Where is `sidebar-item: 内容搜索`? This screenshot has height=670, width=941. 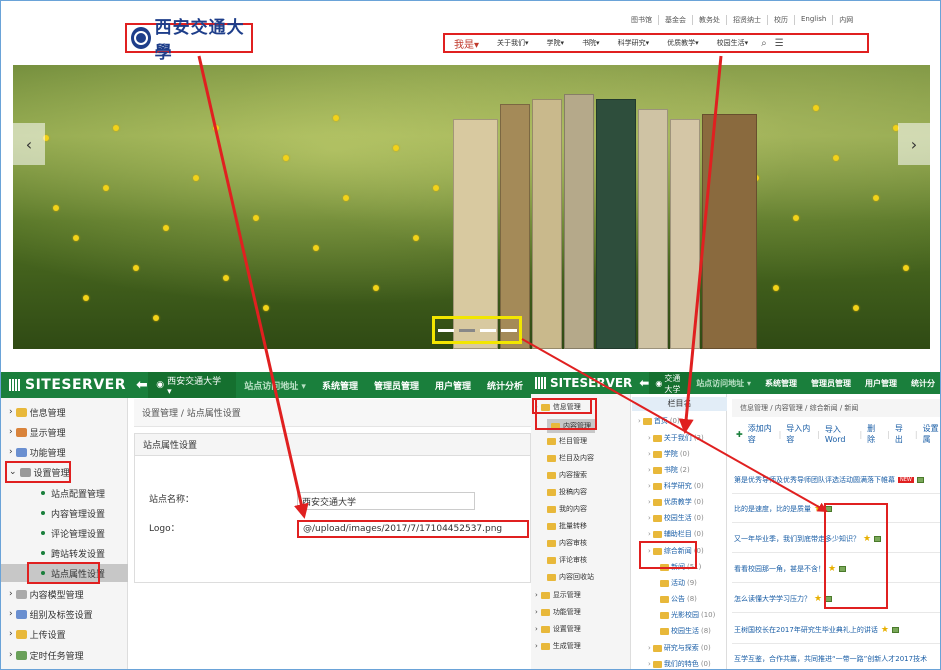
sidebar-item: 内容搜索 is located at coordinates (567, 475).